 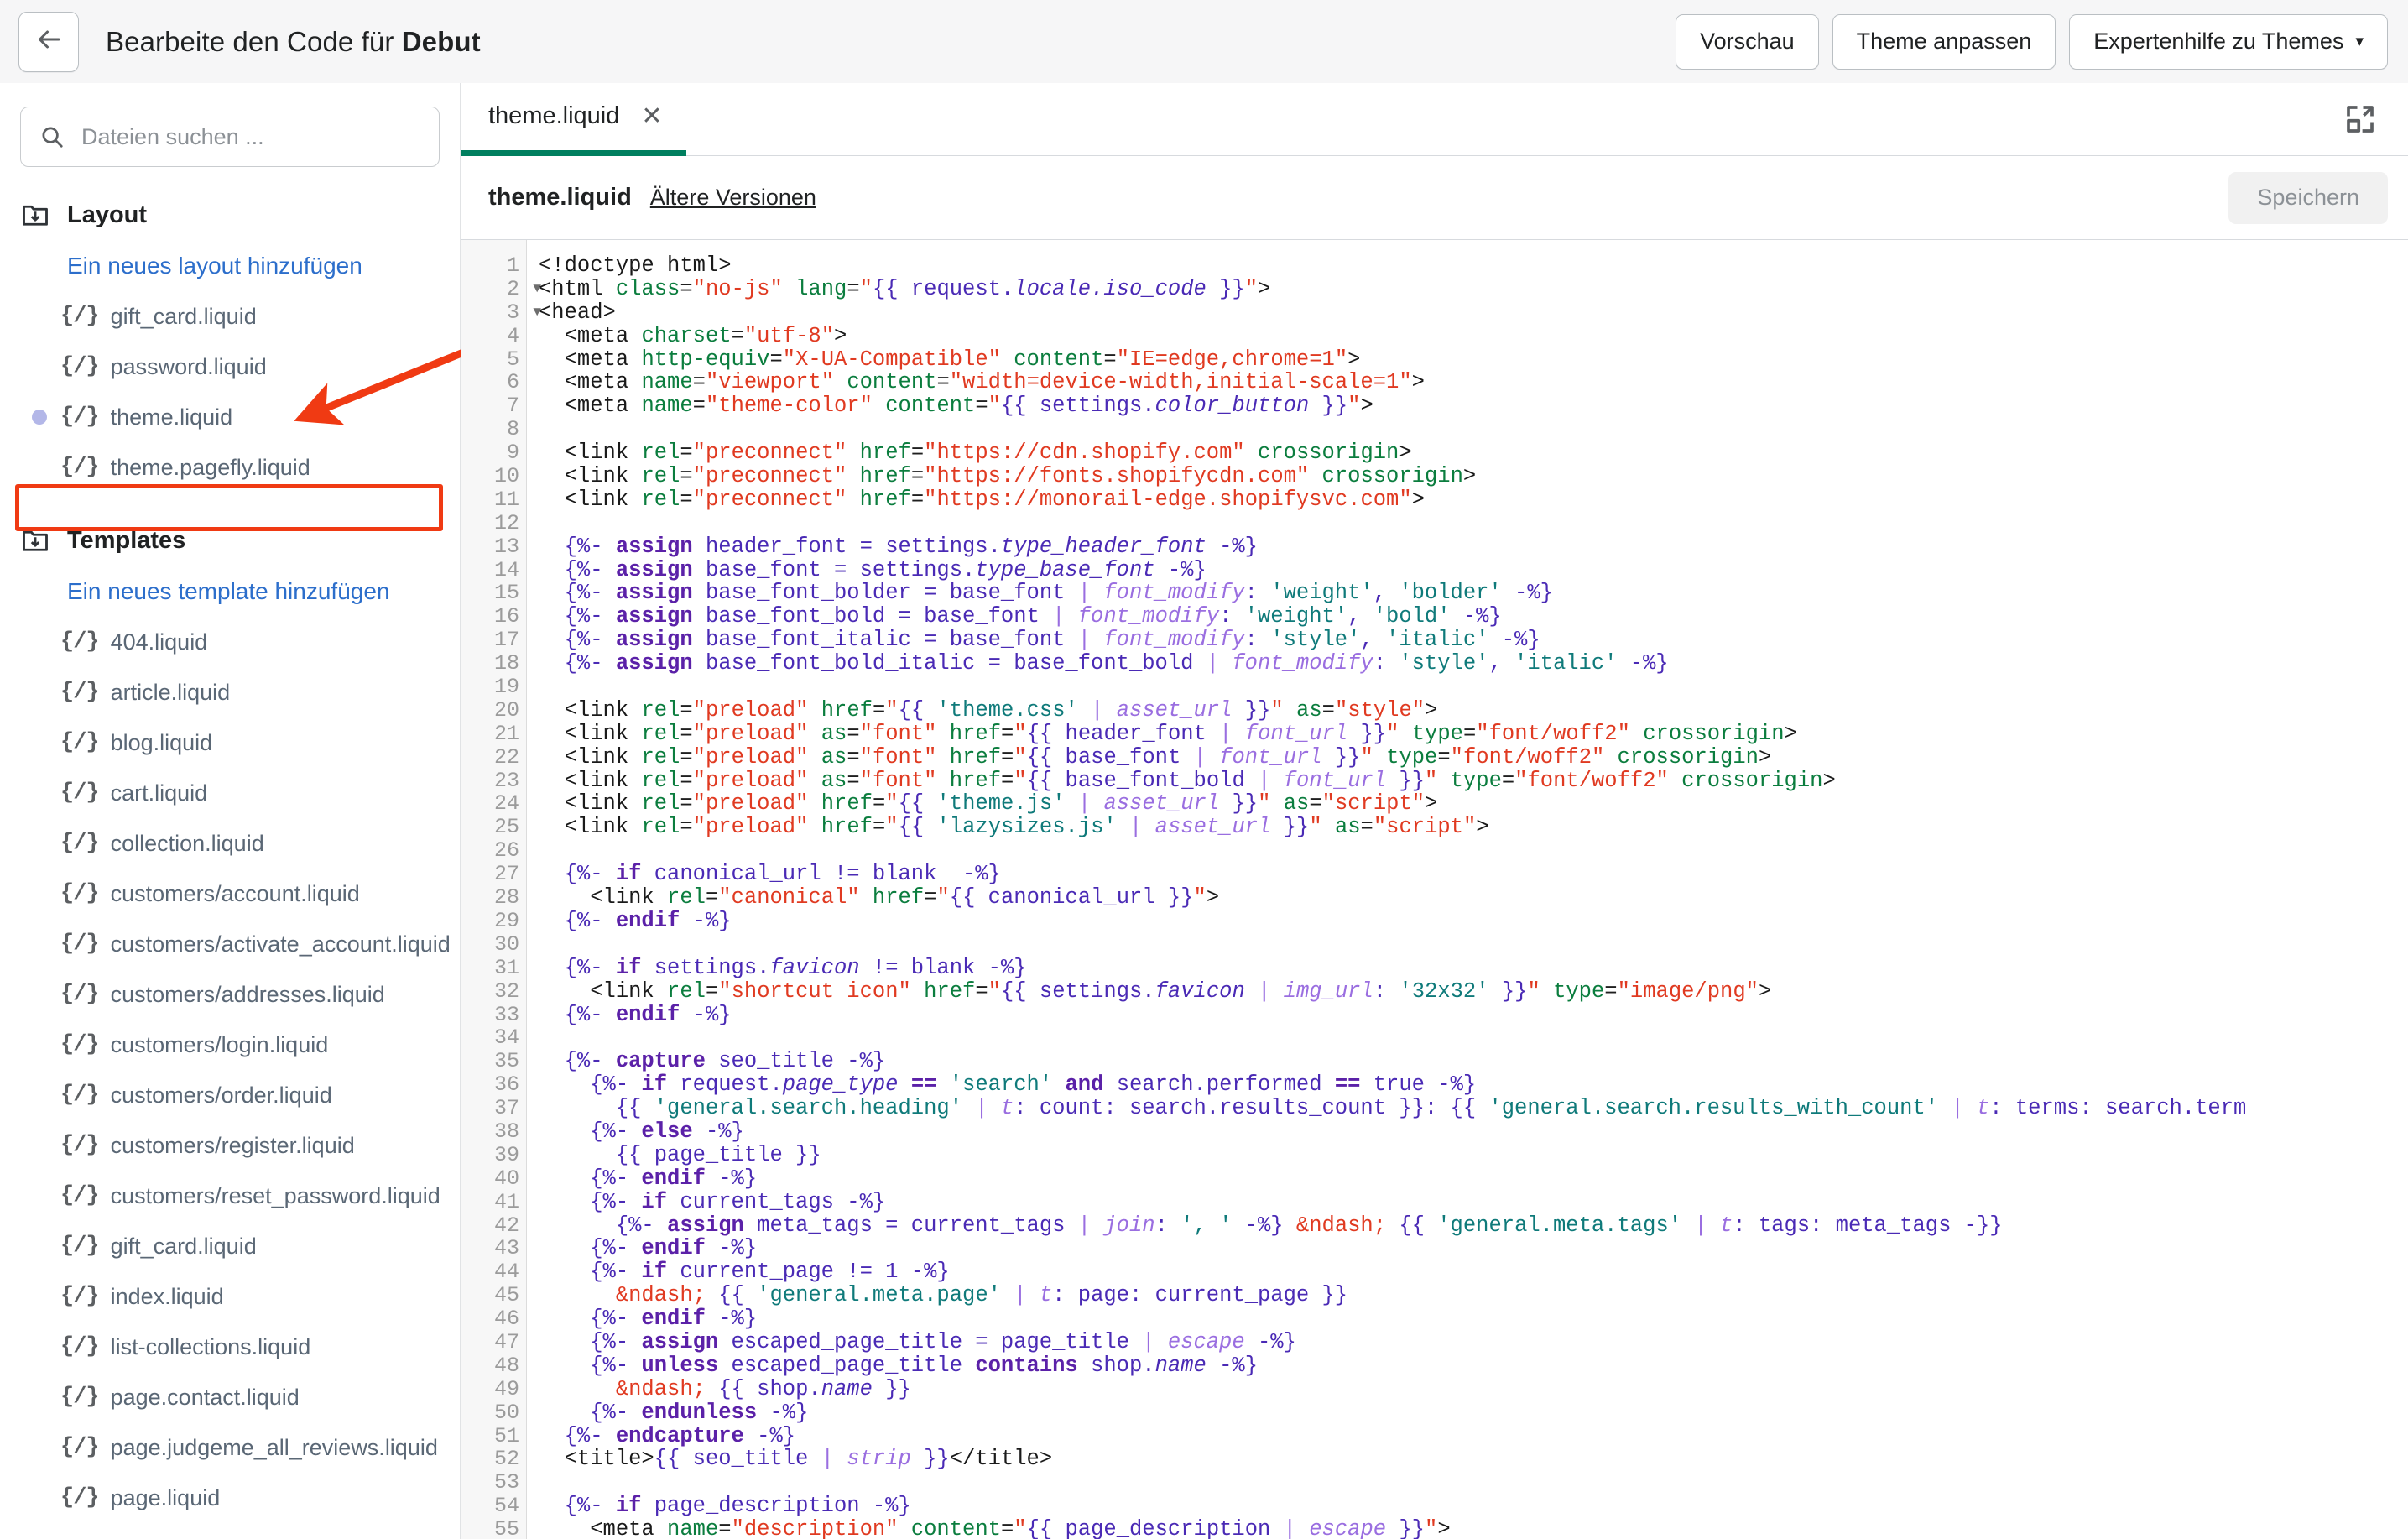 I want to click on sidebar-file-item: {/} password.liquid, so click(x=230, y=367).